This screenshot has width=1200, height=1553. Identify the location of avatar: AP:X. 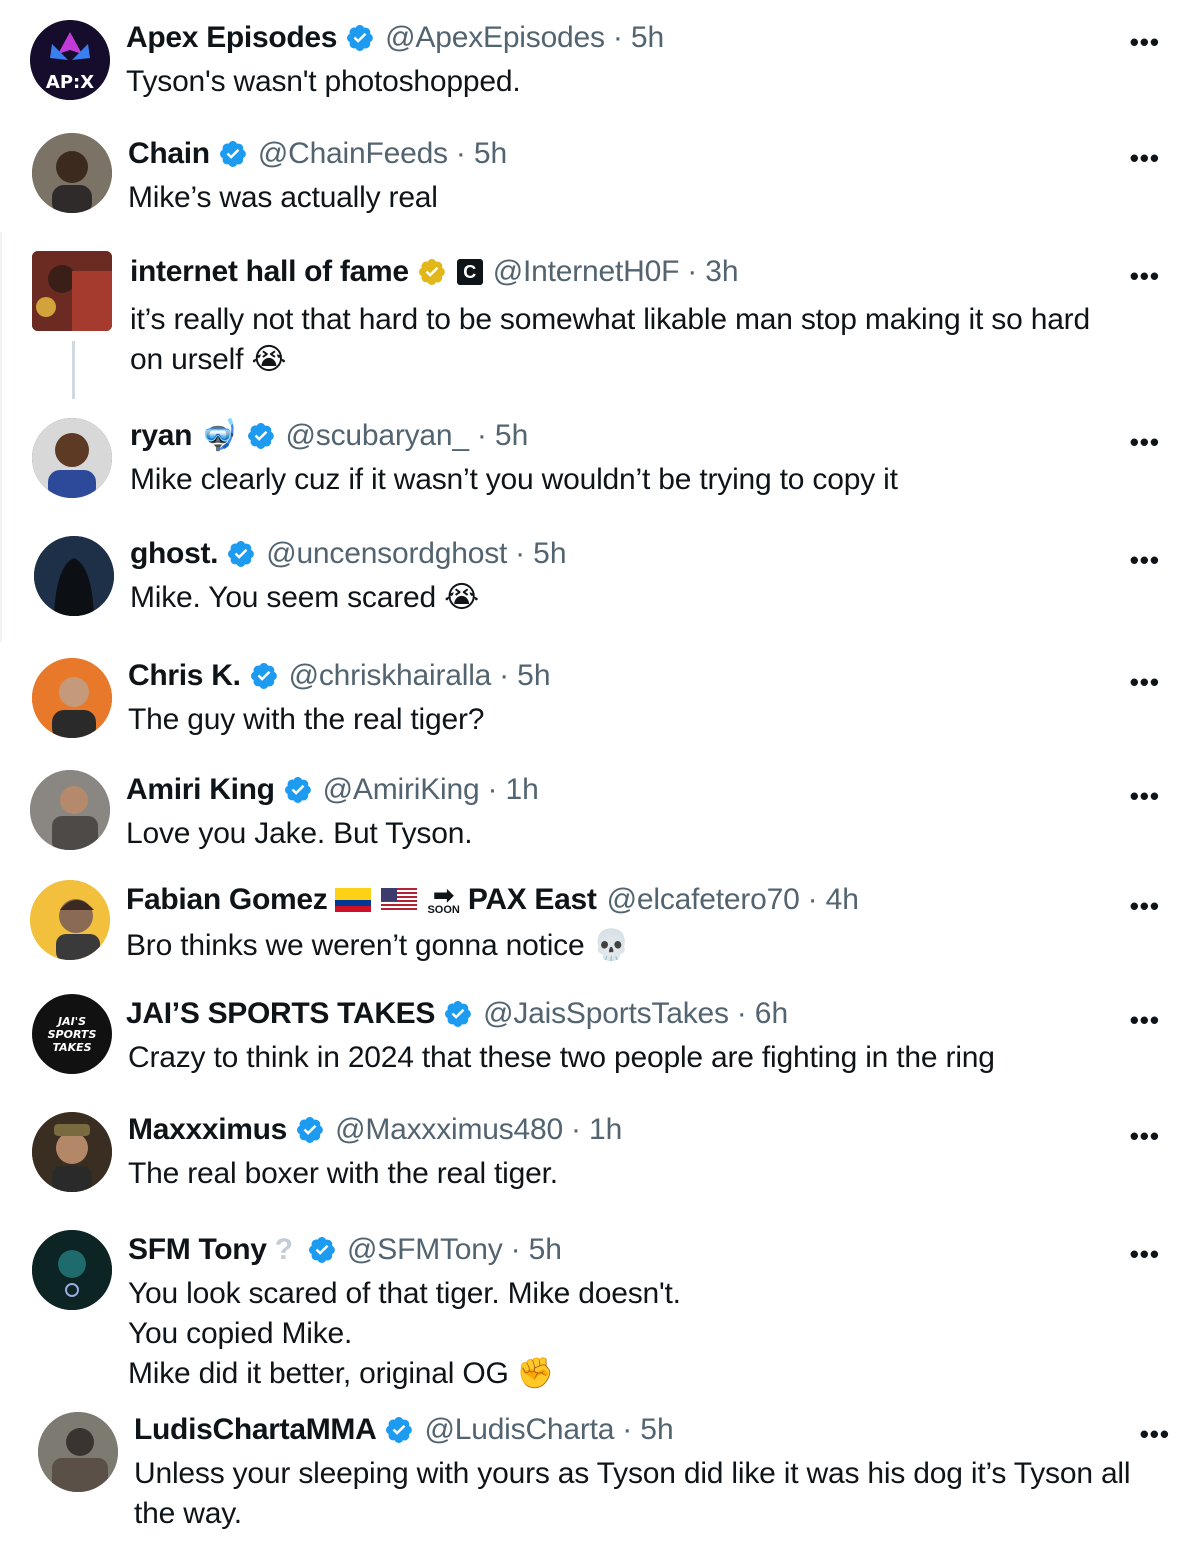
(70, 60).